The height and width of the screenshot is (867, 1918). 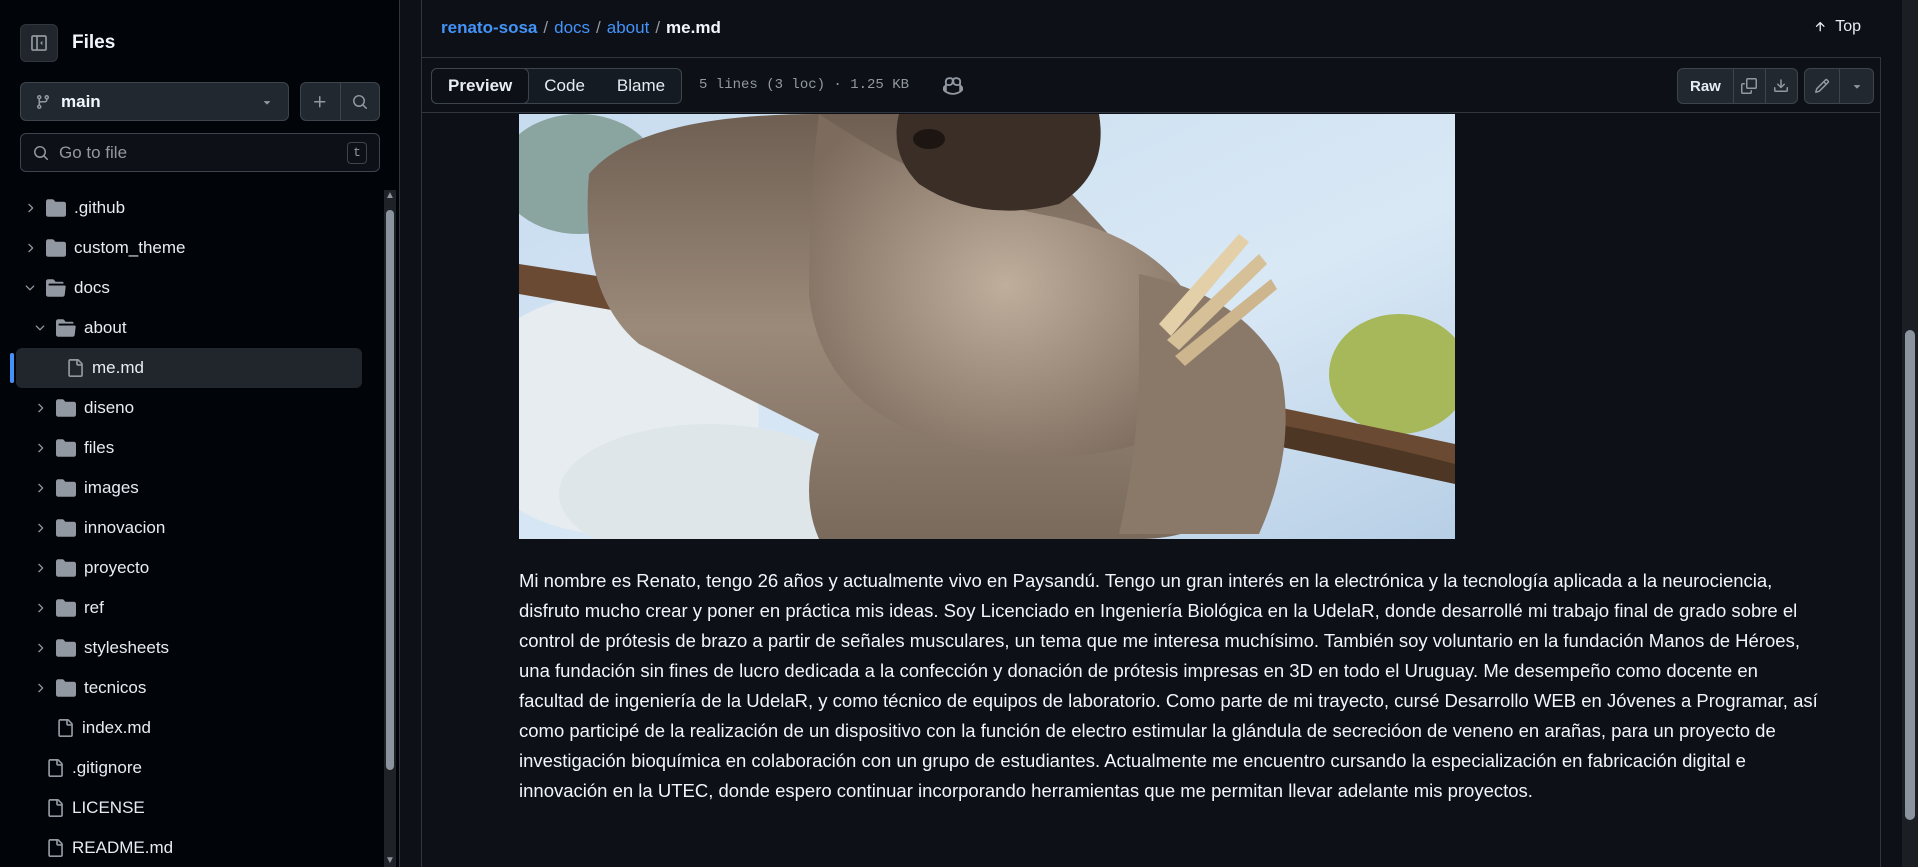 I want to click on branch-name: main, so click(x=81, y=101).